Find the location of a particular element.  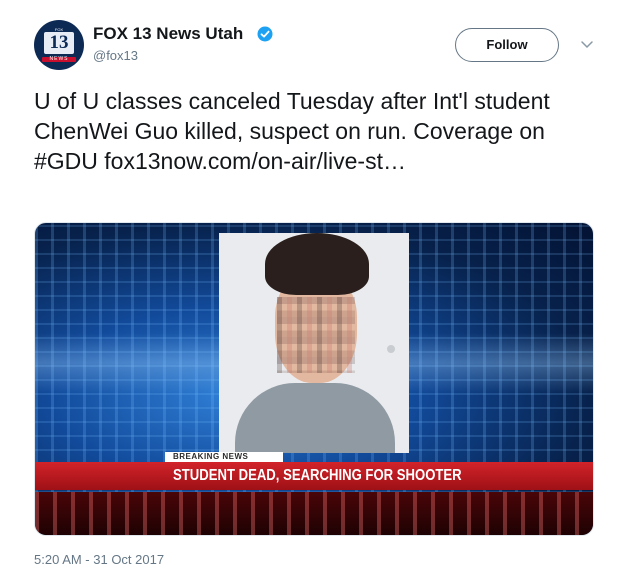

breaking-news-tag: BREAKING NEWS is located at coordinates (224, 457).